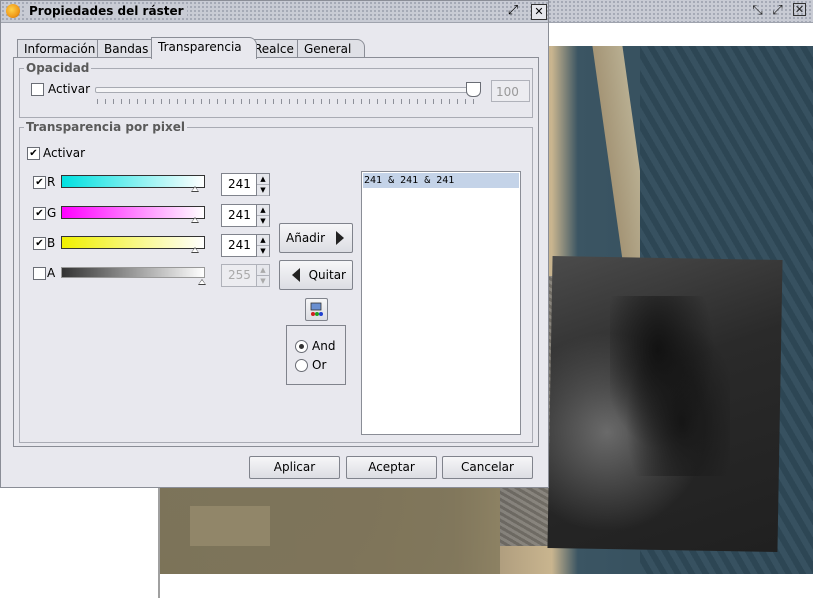  I want to click on band-r-spinner: 241 ▲ ▼, so click(245, 184).